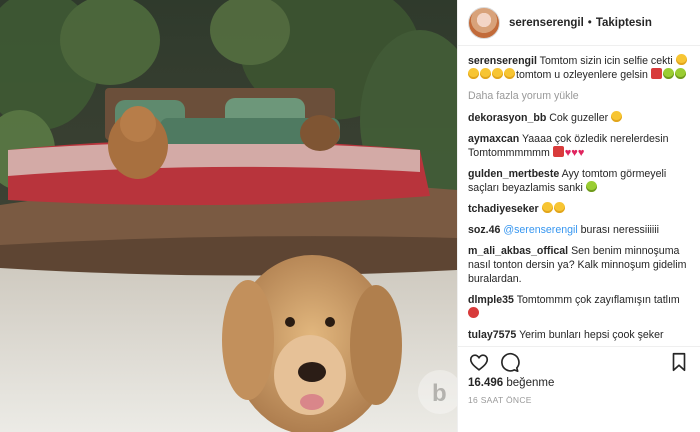 Image resolution: width=700 pixels, height=432 pixels. I want to click on load-more-comments: Daha fazla yorum yükle, so click(579, 96).